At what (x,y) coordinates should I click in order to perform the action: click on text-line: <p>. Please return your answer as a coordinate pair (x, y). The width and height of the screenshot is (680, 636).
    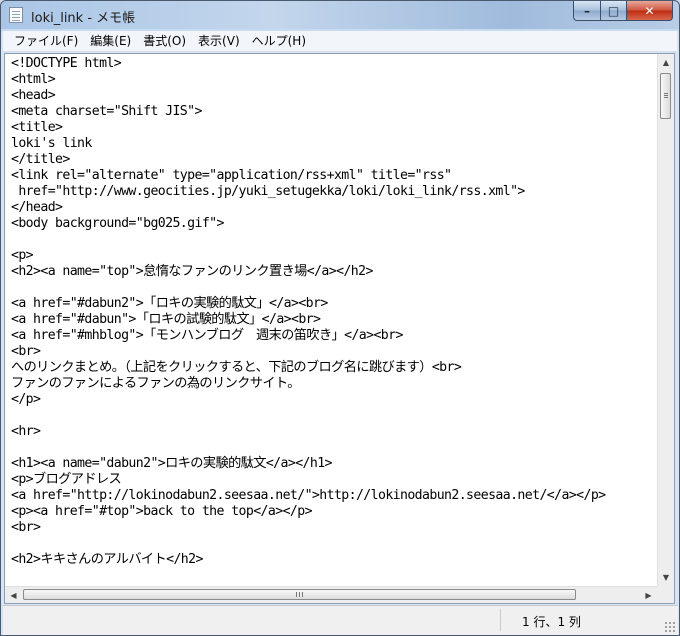
    Looking at the image, I should click on (334, 256).